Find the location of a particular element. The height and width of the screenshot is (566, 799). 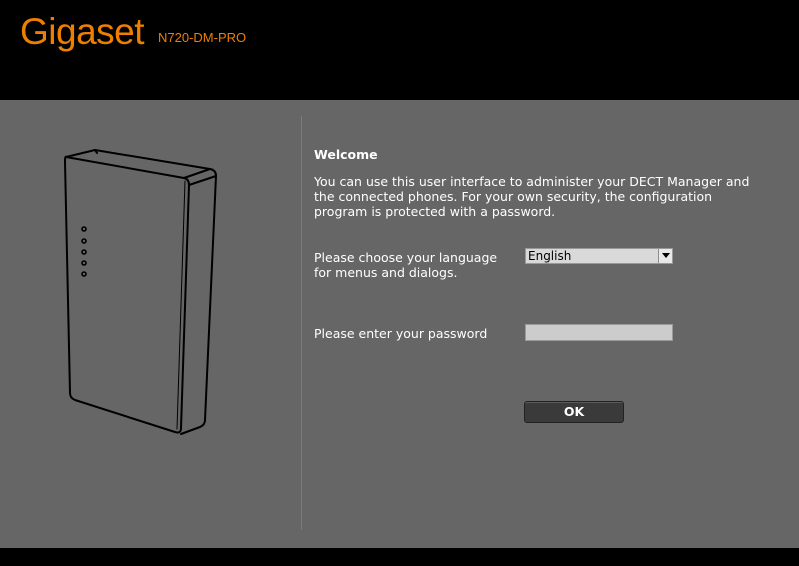

chevron-down-icon is located at coordinates (665, 256).